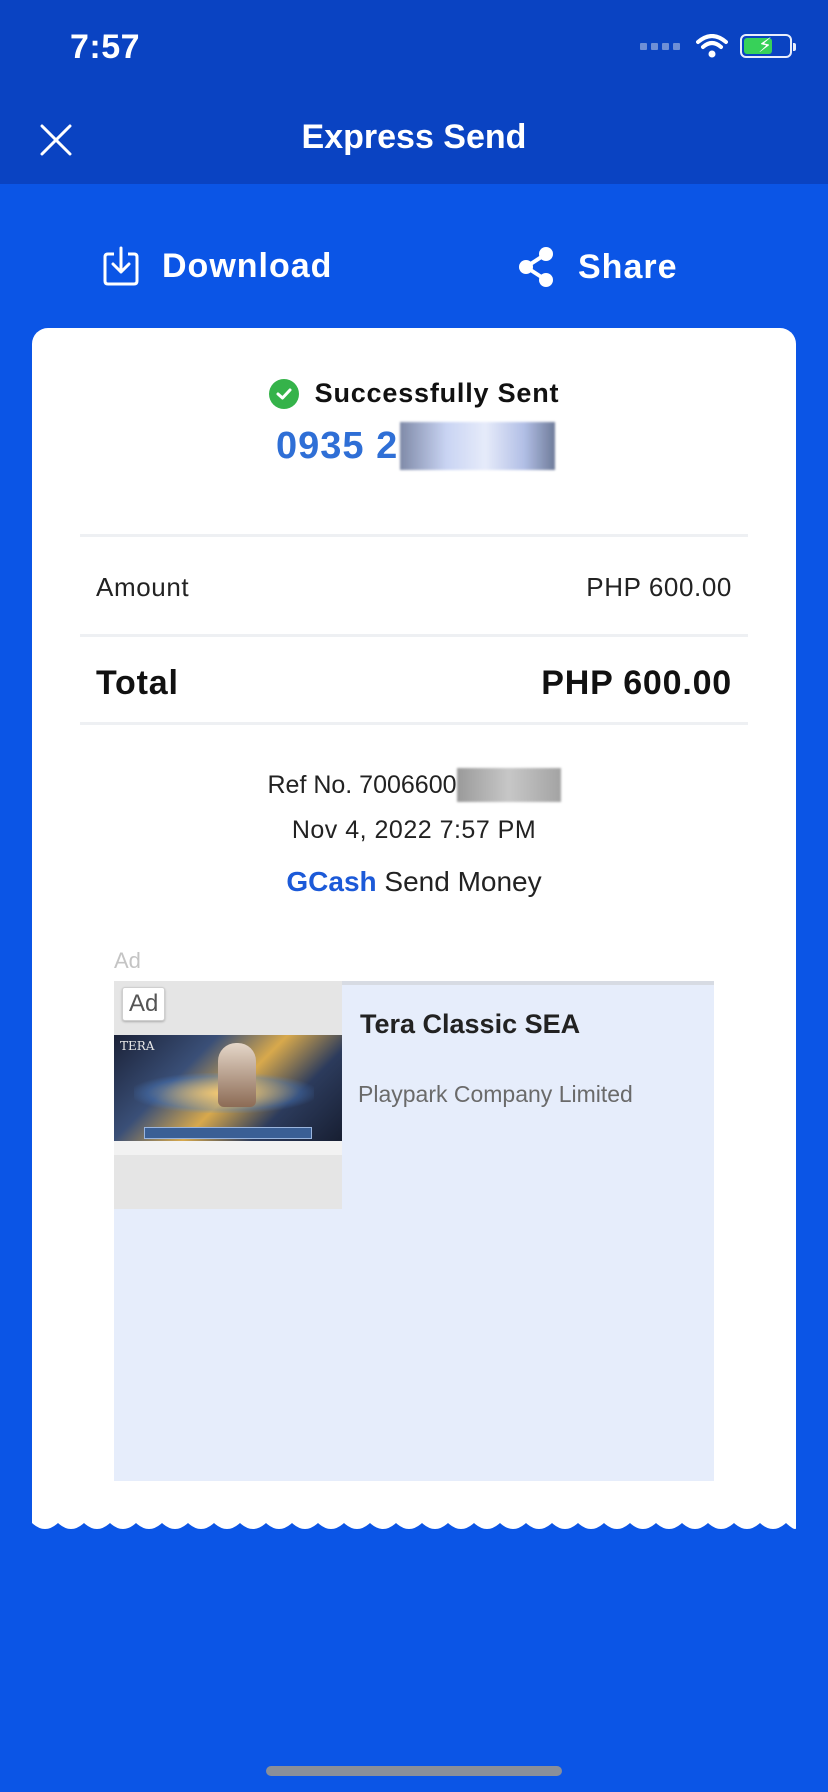 The image size is (828, 1792). I want to click on amount-value: PHP 600.00, so click(659, 587).